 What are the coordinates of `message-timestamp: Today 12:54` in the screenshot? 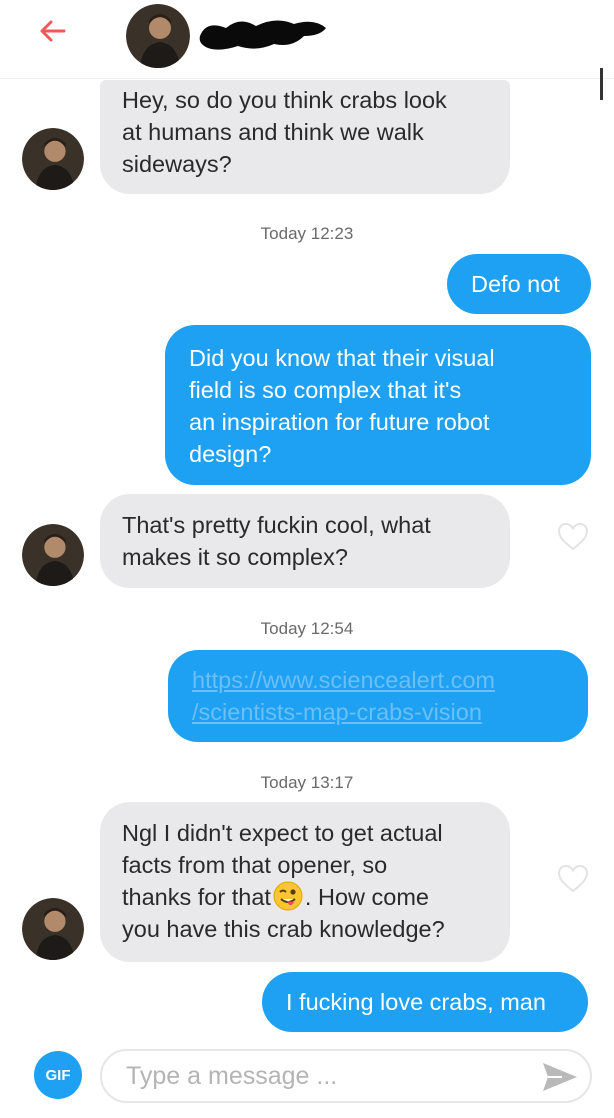 It's located at (307, 628).